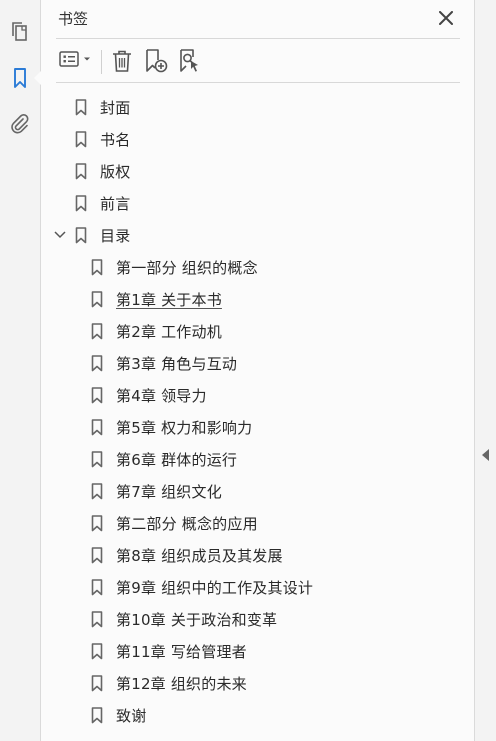 This screenshot has width=496, height=741. What do you see at coordinates (115, 139) in the screenshot?
I see `bookmark-label: 书名` at bounding box center [115, 139].